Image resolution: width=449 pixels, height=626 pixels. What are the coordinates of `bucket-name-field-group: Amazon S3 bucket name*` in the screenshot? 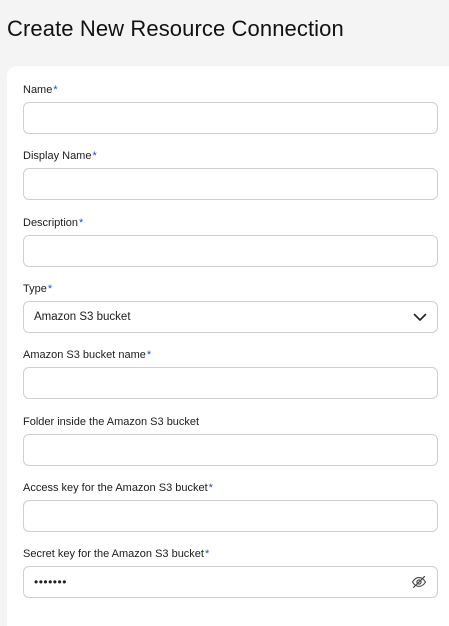 It's located at (230, 373).